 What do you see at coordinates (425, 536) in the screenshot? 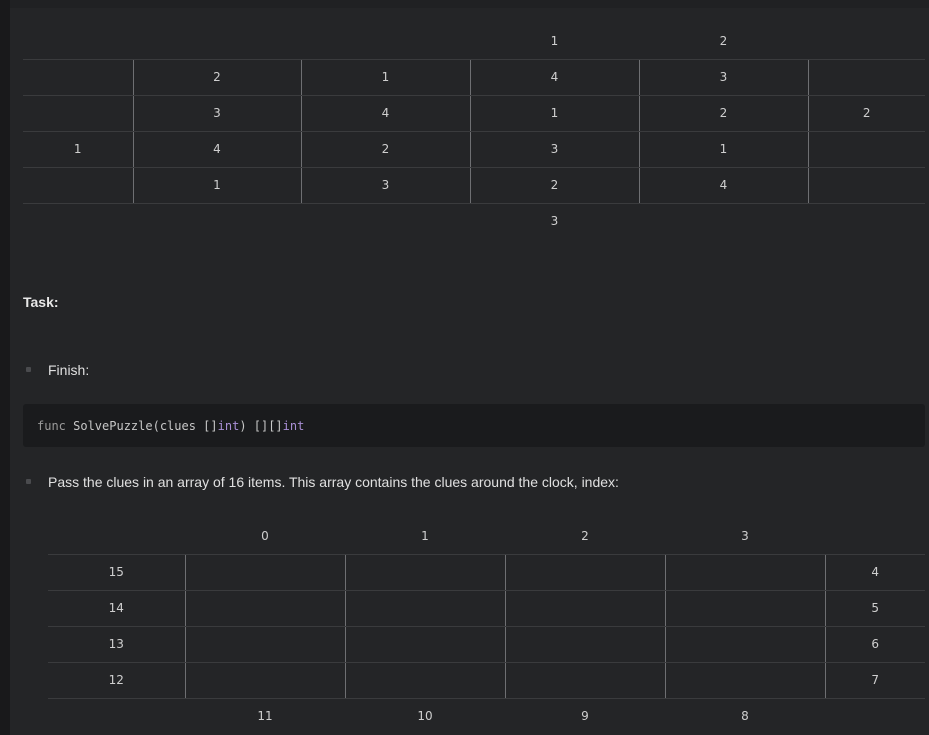
I see `top-index: 1` at bounding box center [425, 536].